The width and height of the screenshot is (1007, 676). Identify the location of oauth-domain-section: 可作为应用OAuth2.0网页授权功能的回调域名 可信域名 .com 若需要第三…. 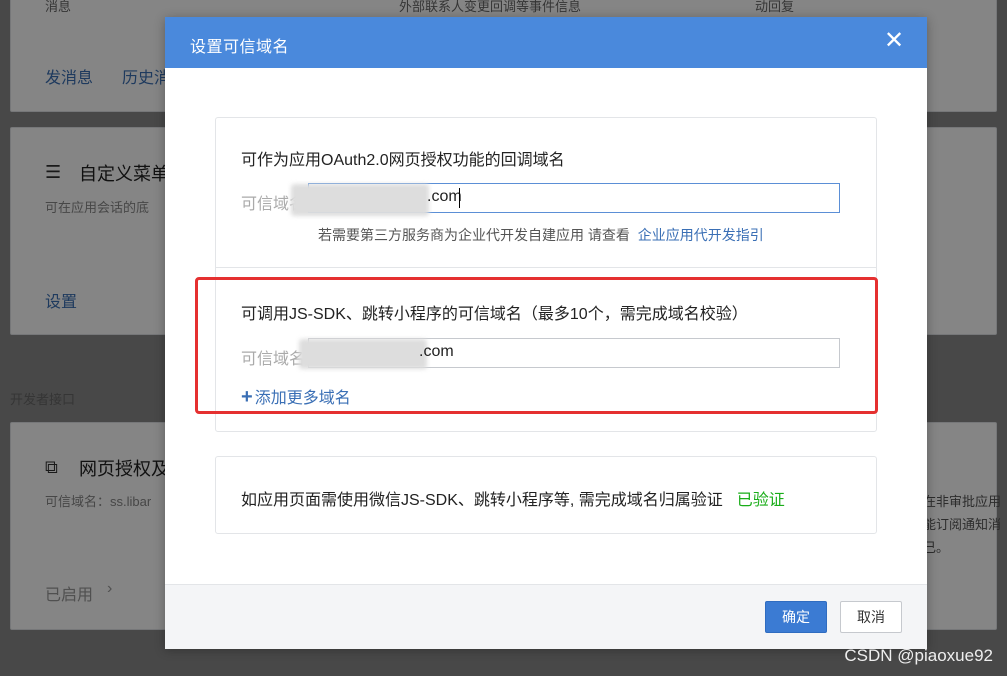
(546, 192).